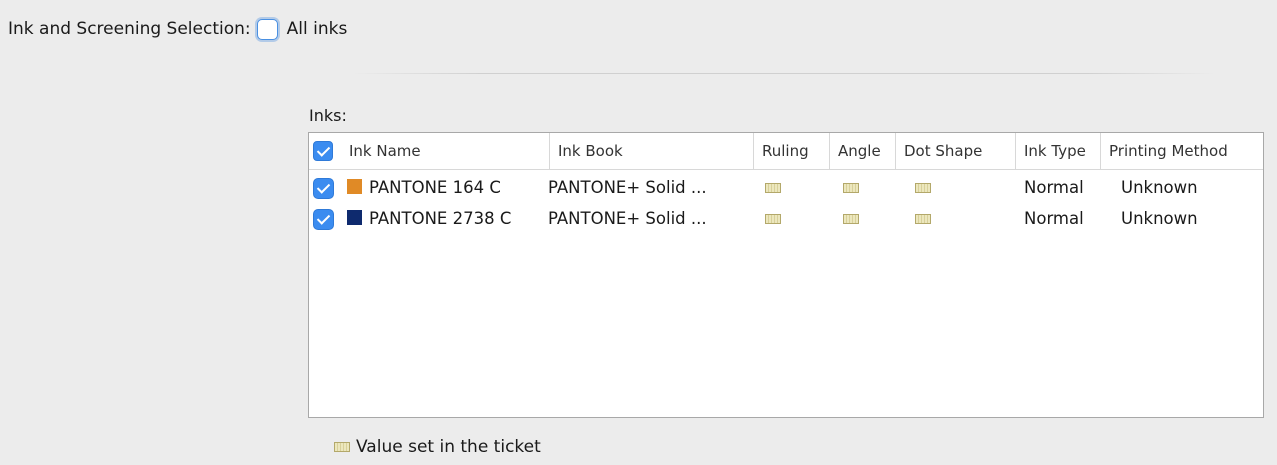  What do you see at coordinates (784, 73) in the screenshot?
I see `separator` at bounding box center [784, 73].